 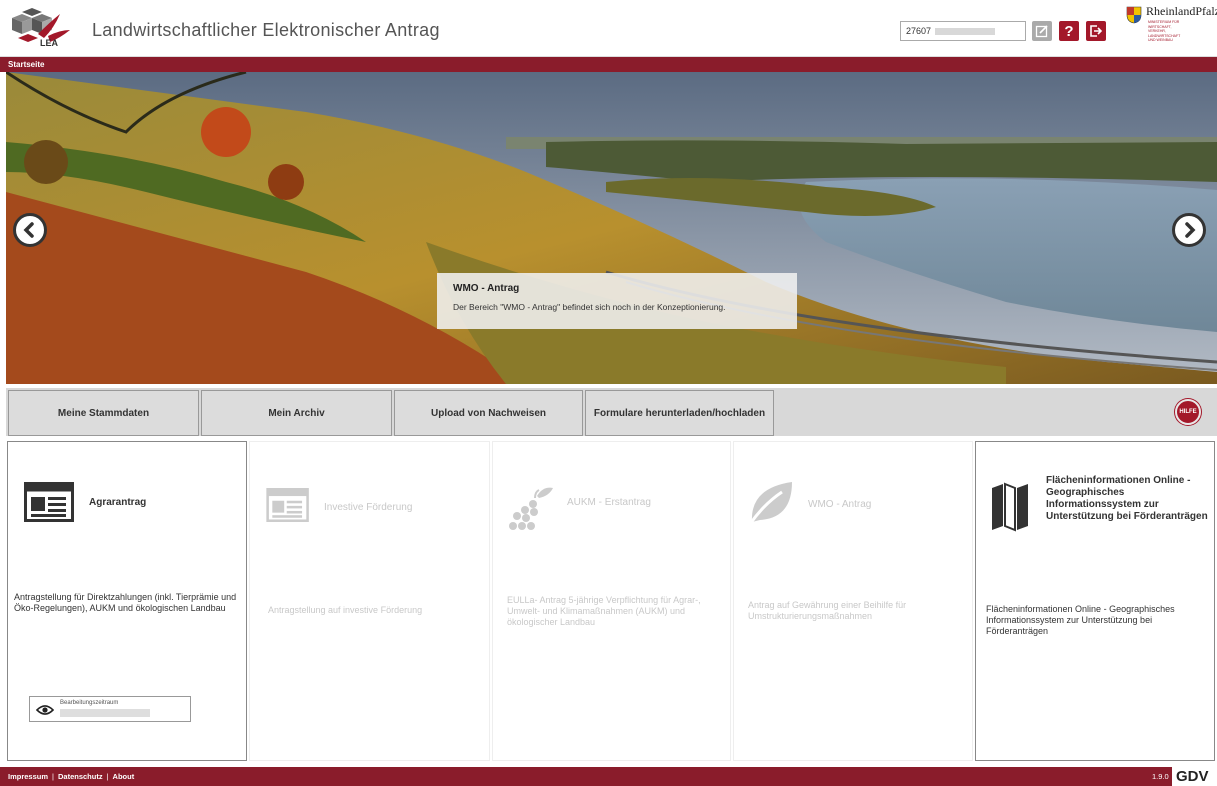 What do you see at coordinates (296, 413) in the screenshot?
I see `nav-button-archiv: Mein Archiv` at bounding box center [296, 413].